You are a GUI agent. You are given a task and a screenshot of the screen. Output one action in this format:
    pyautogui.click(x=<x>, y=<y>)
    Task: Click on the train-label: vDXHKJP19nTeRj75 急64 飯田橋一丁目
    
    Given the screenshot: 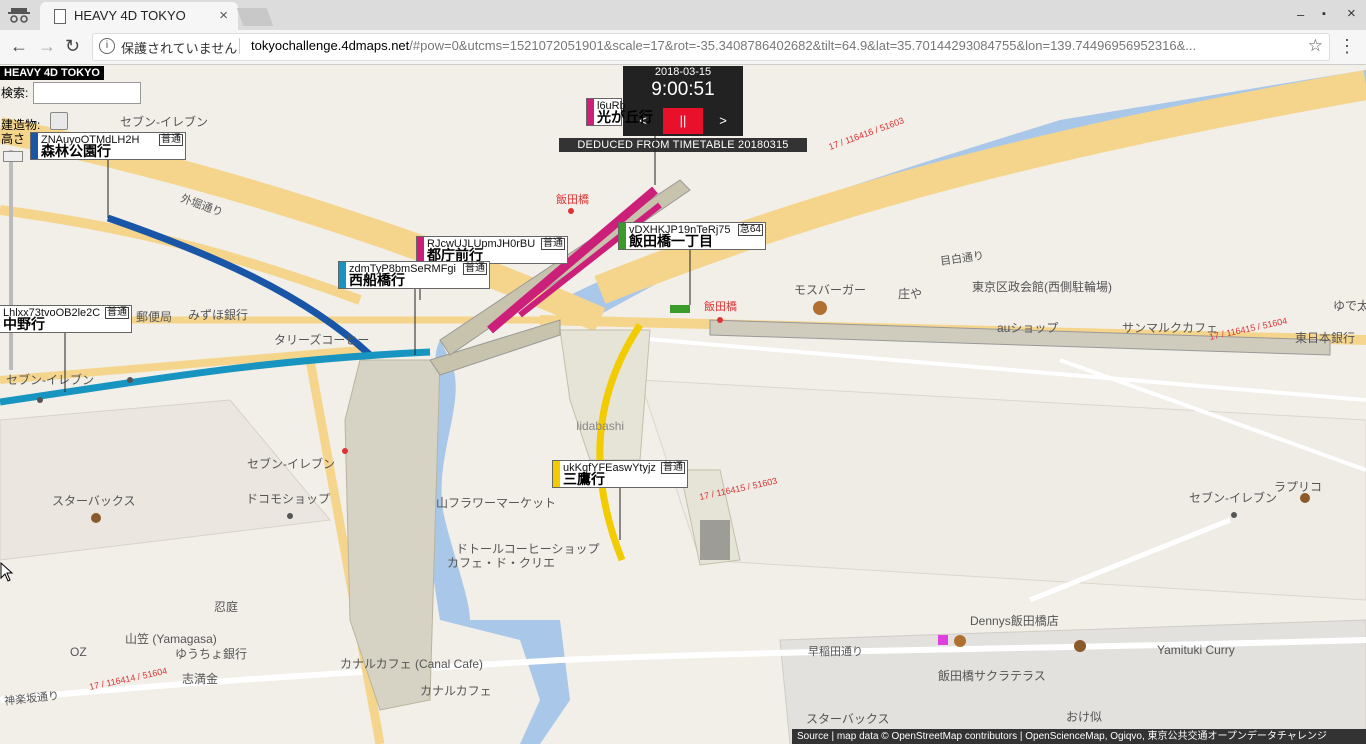 What is the action you would take?
    pyautogui.click(x=692, y=236)
    